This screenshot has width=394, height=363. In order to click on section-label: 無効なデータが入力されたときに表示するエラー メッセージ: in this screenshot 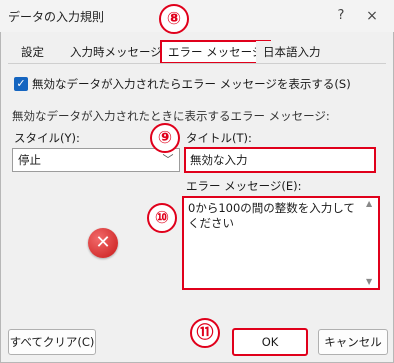, I will do `click(171, 116)`.